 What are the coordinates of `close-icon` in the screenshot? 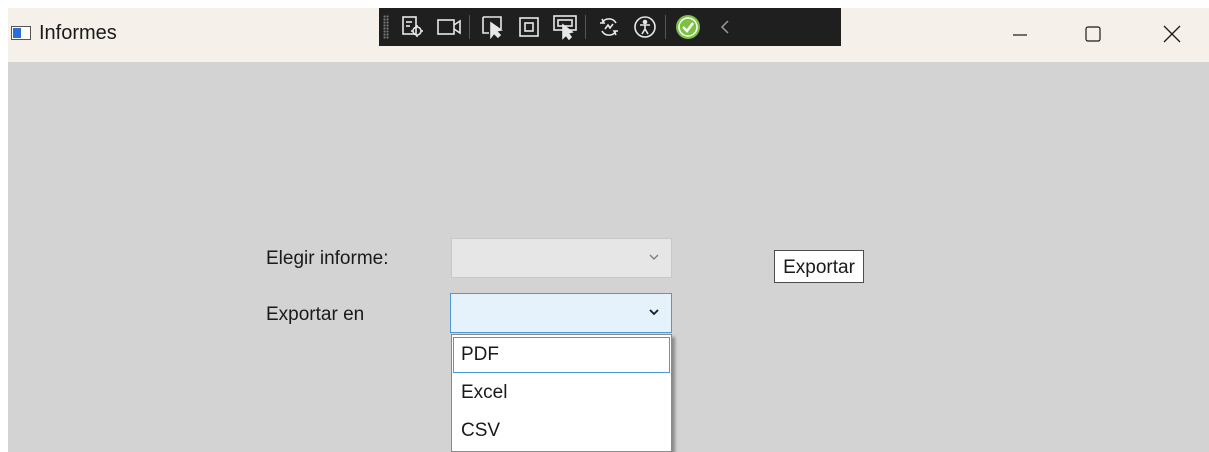 It's located at (1172, 34).